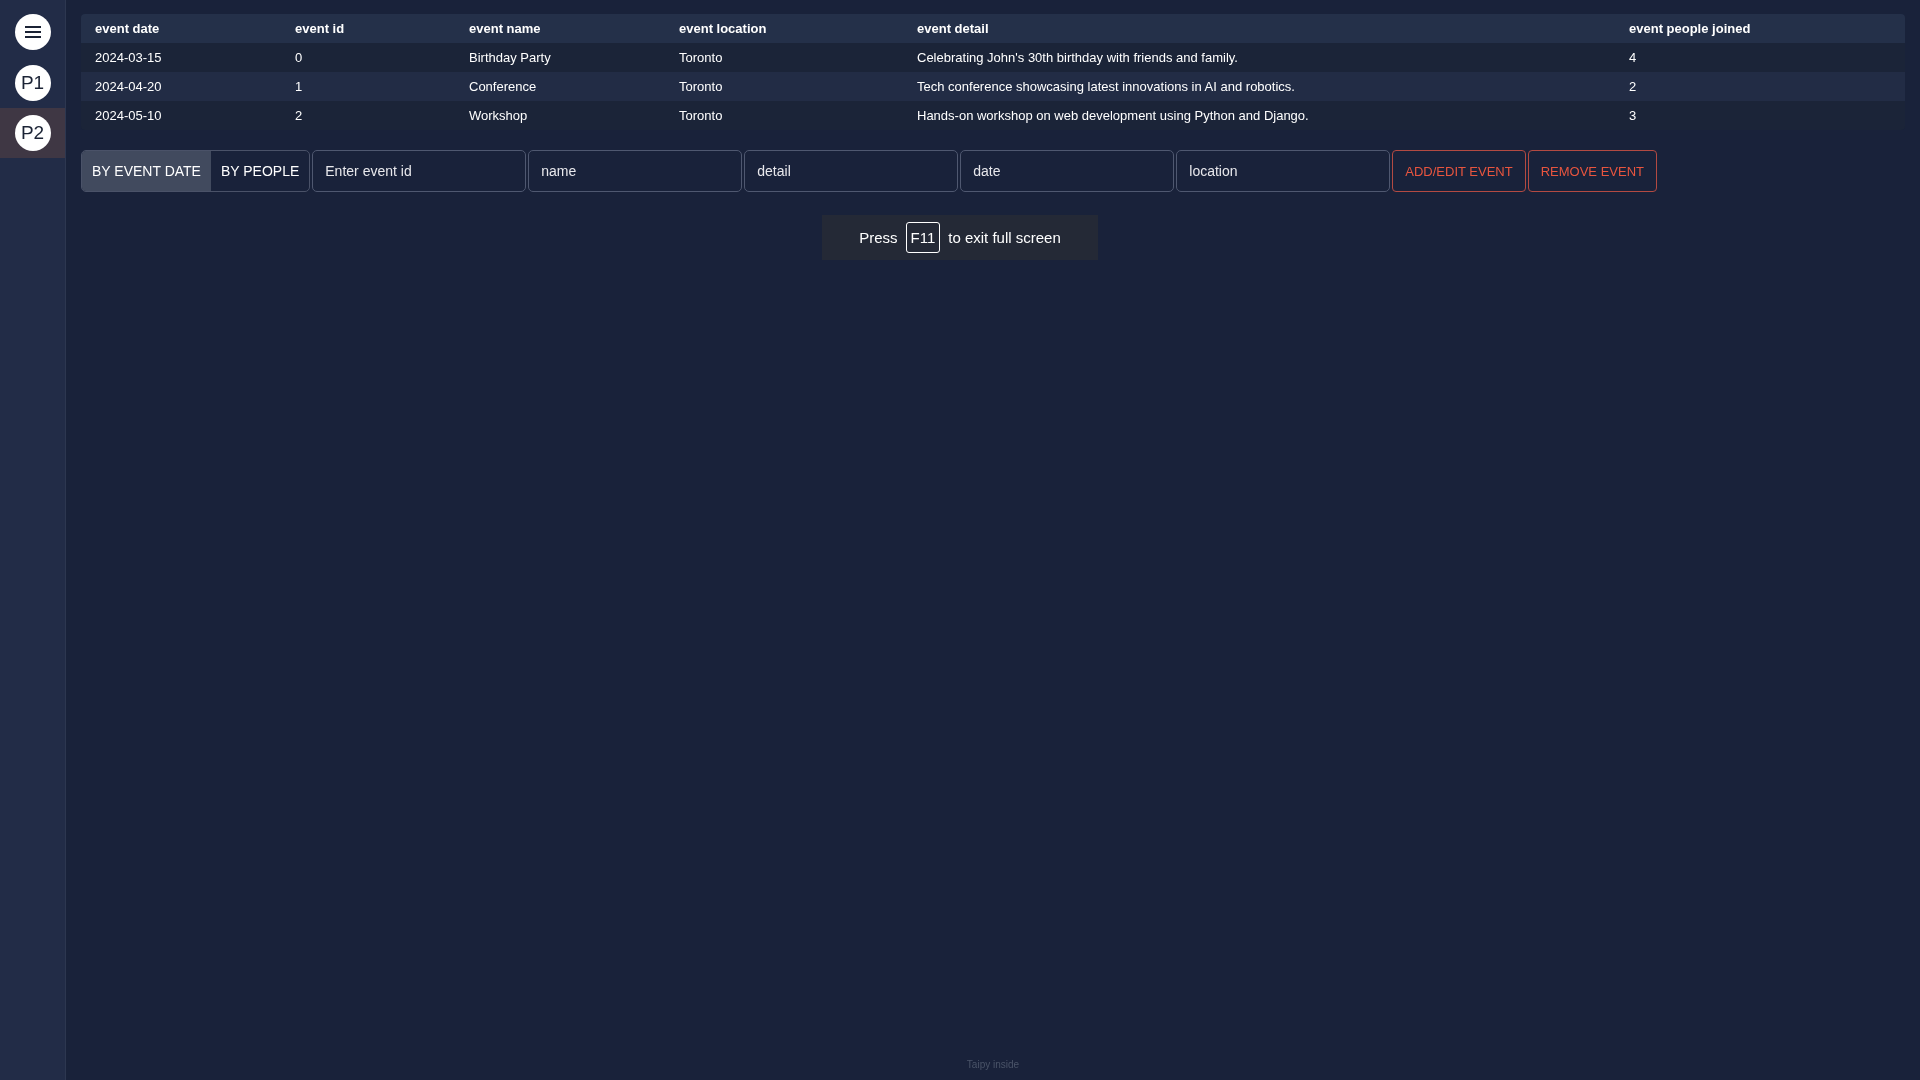 This screenshot has height=1080, width=1920. Describe the element at coordinates (368, 28) in the screenshot. I see `column-header: event id` at that location.